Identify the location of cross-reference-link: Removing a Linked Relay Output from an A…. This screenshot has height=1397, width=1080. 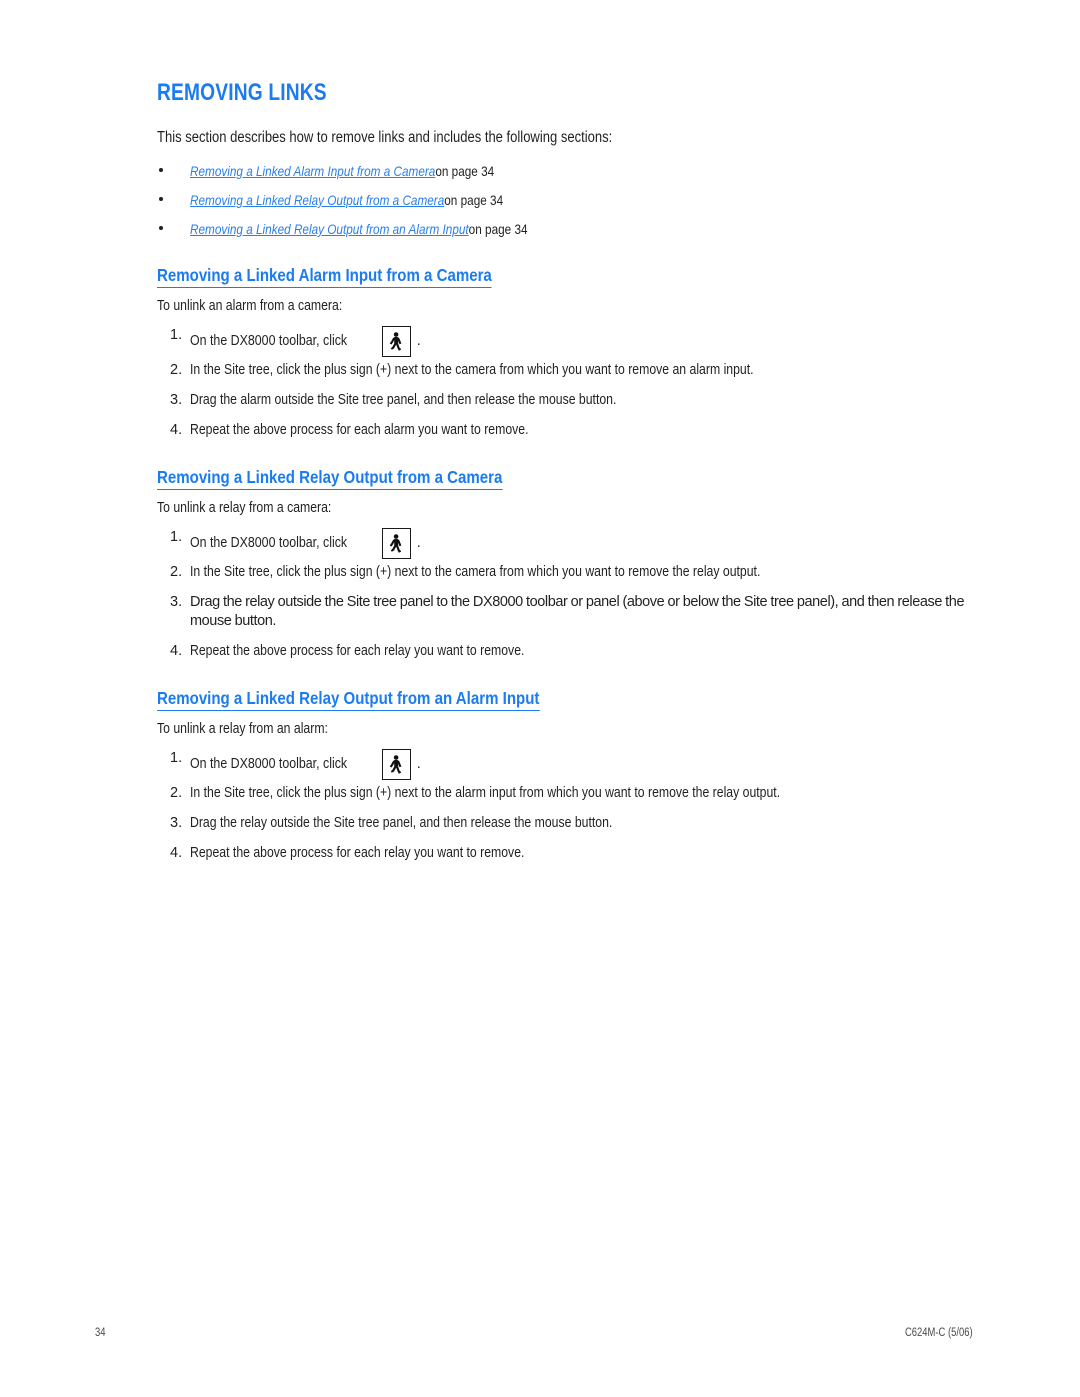
(329, 229).